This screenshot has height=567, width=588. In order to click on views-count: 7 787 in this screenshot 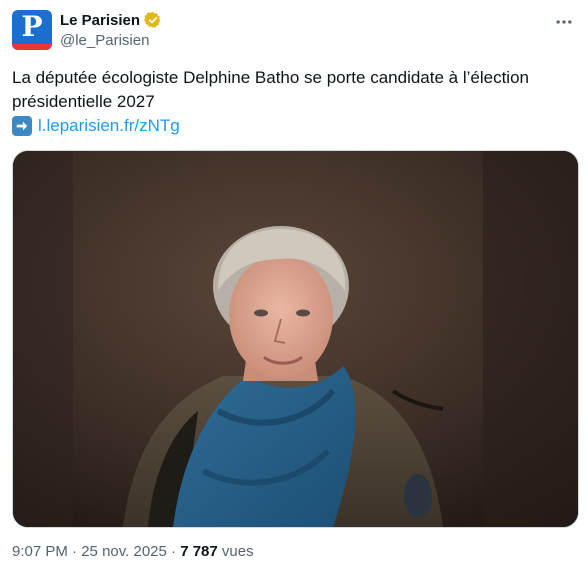, I will do `click(199, 551)`.